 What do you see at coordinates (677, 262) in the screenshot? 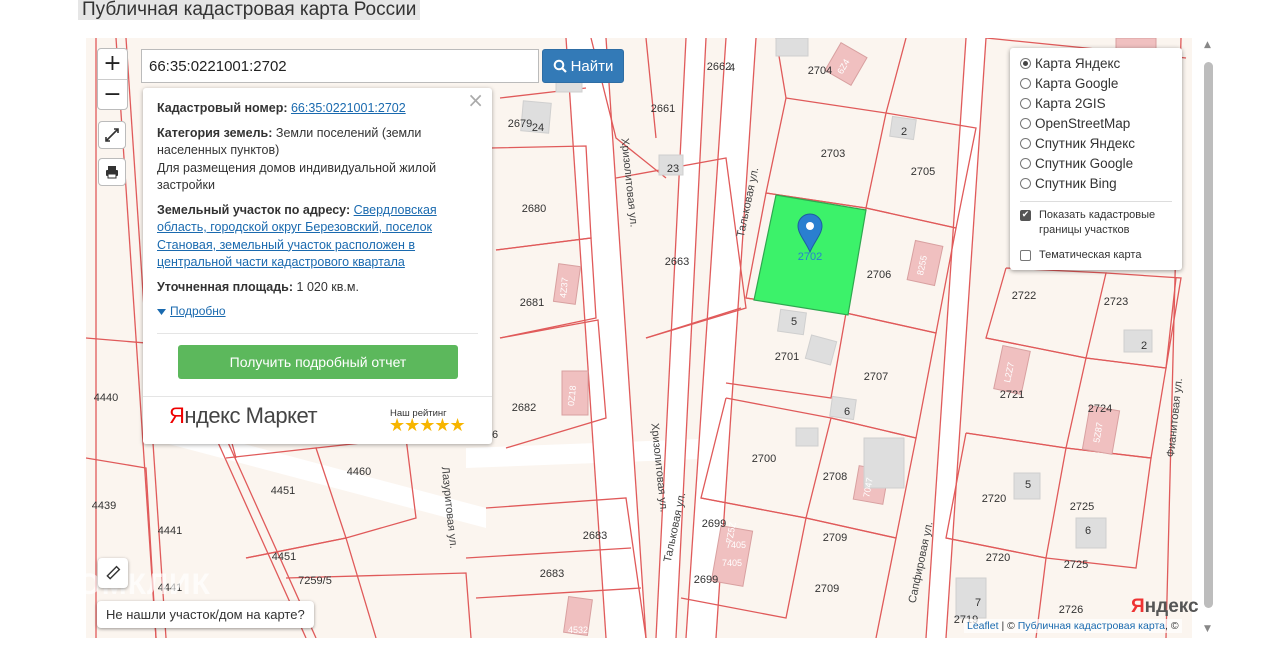
I see `svg-text: 2663` at bounding box center [677, 262].